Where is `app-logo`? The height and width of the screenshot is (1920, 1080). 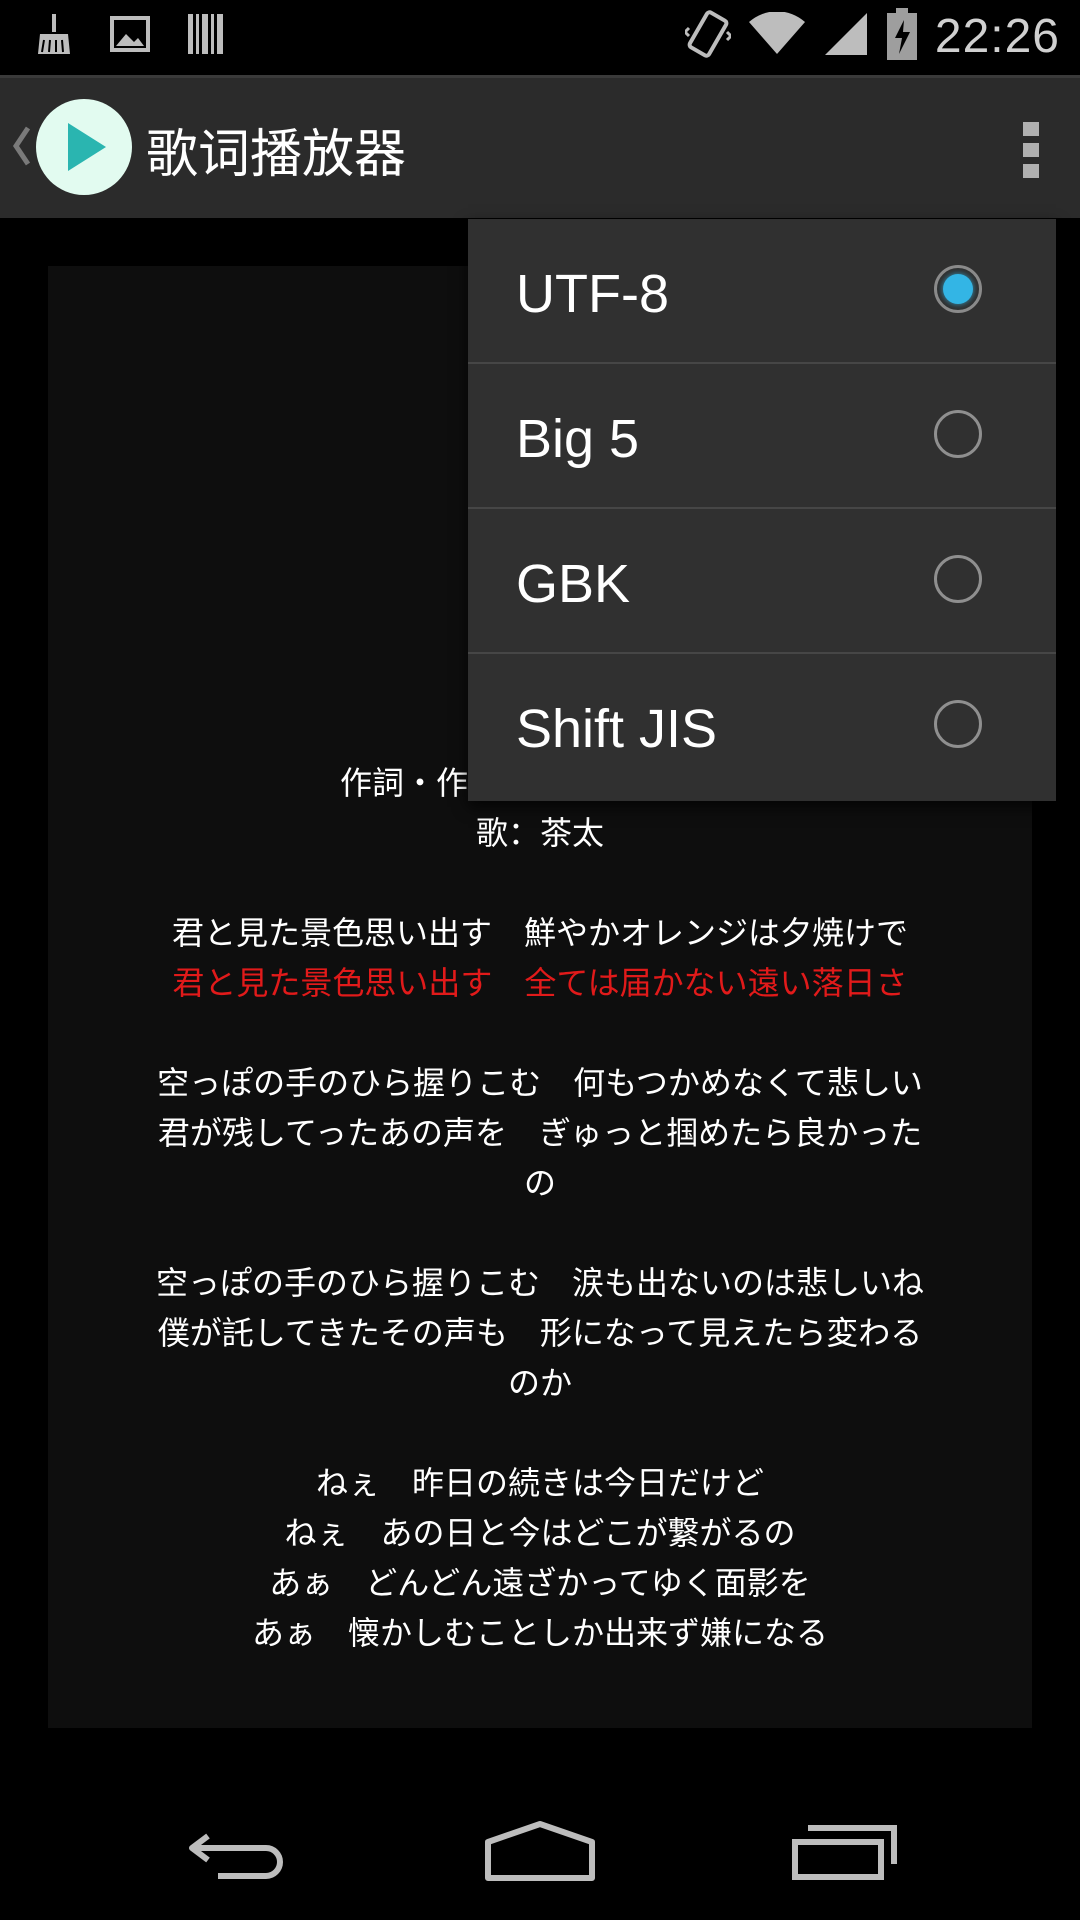 app-logo is located at coordinates (84, 147).